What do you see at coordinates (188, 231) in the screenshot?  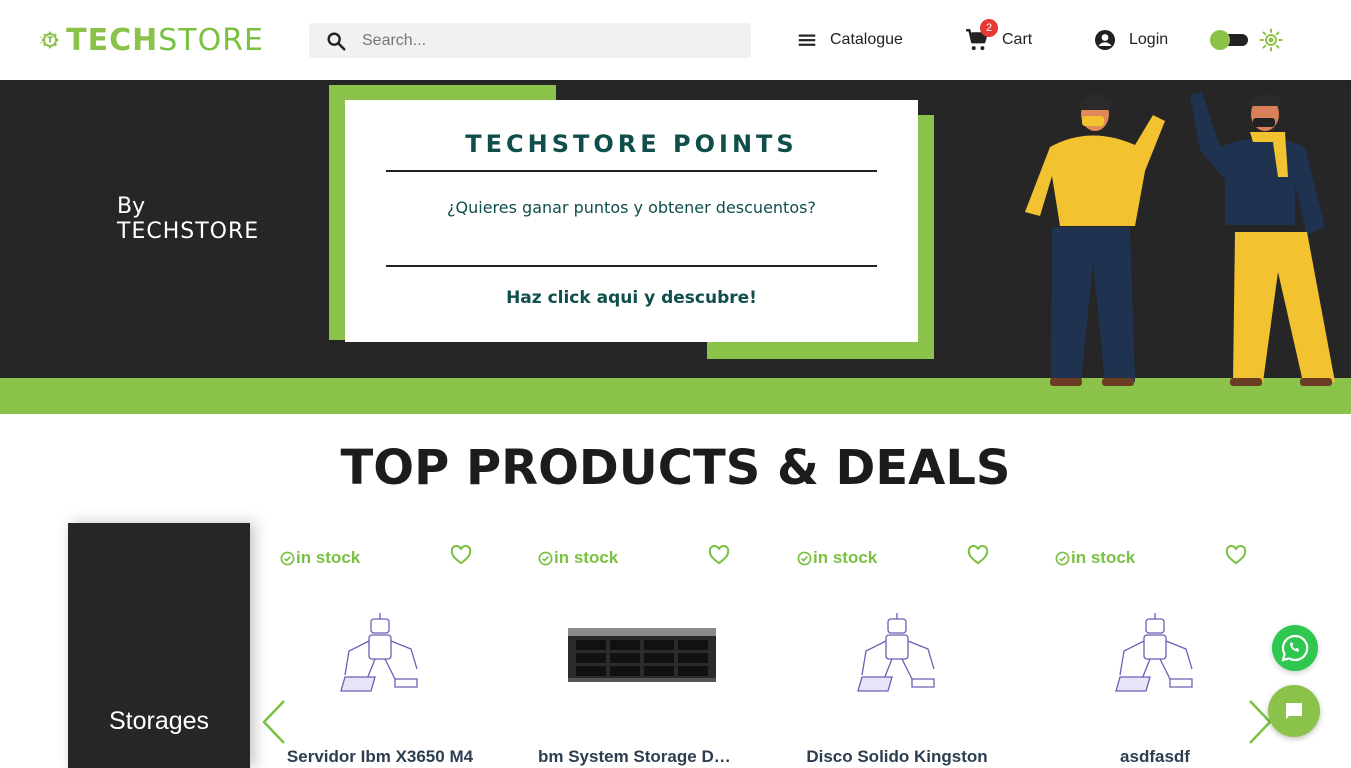 I see `banner-brand-text: TECHSTORE` at bounding box center [188, 231].